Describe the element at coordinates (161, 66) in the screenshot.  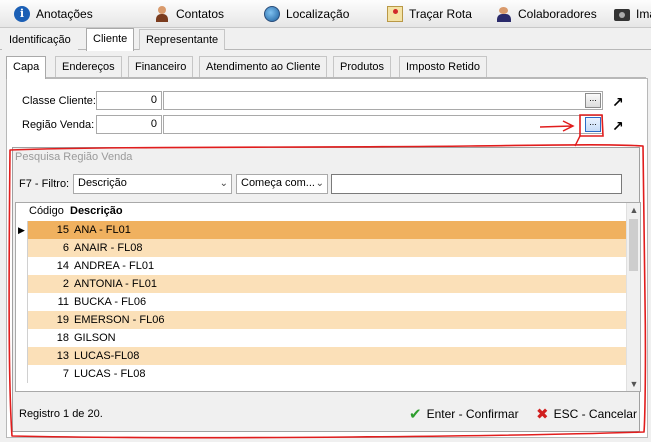
I see `tab-financeiro: Financeiro` at that location.